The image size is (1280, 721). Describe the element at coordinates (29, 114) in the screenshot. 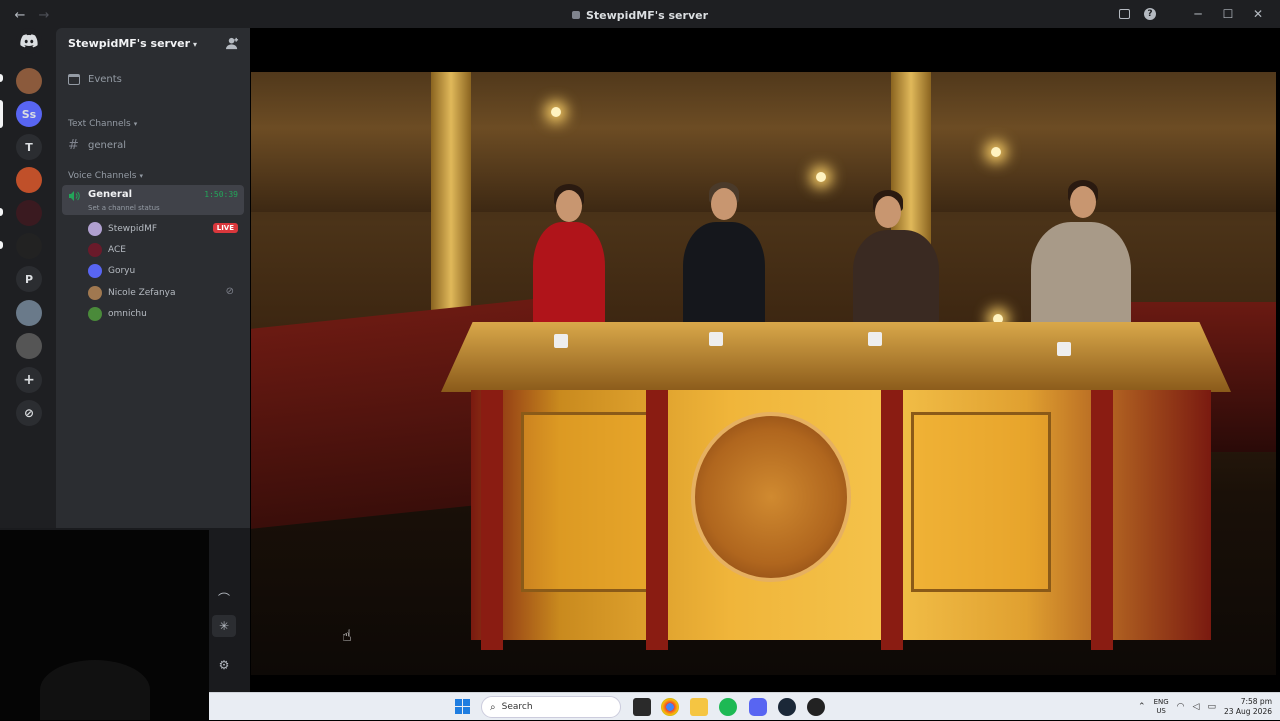

I see `server-icon-ss: Ss` at that location.